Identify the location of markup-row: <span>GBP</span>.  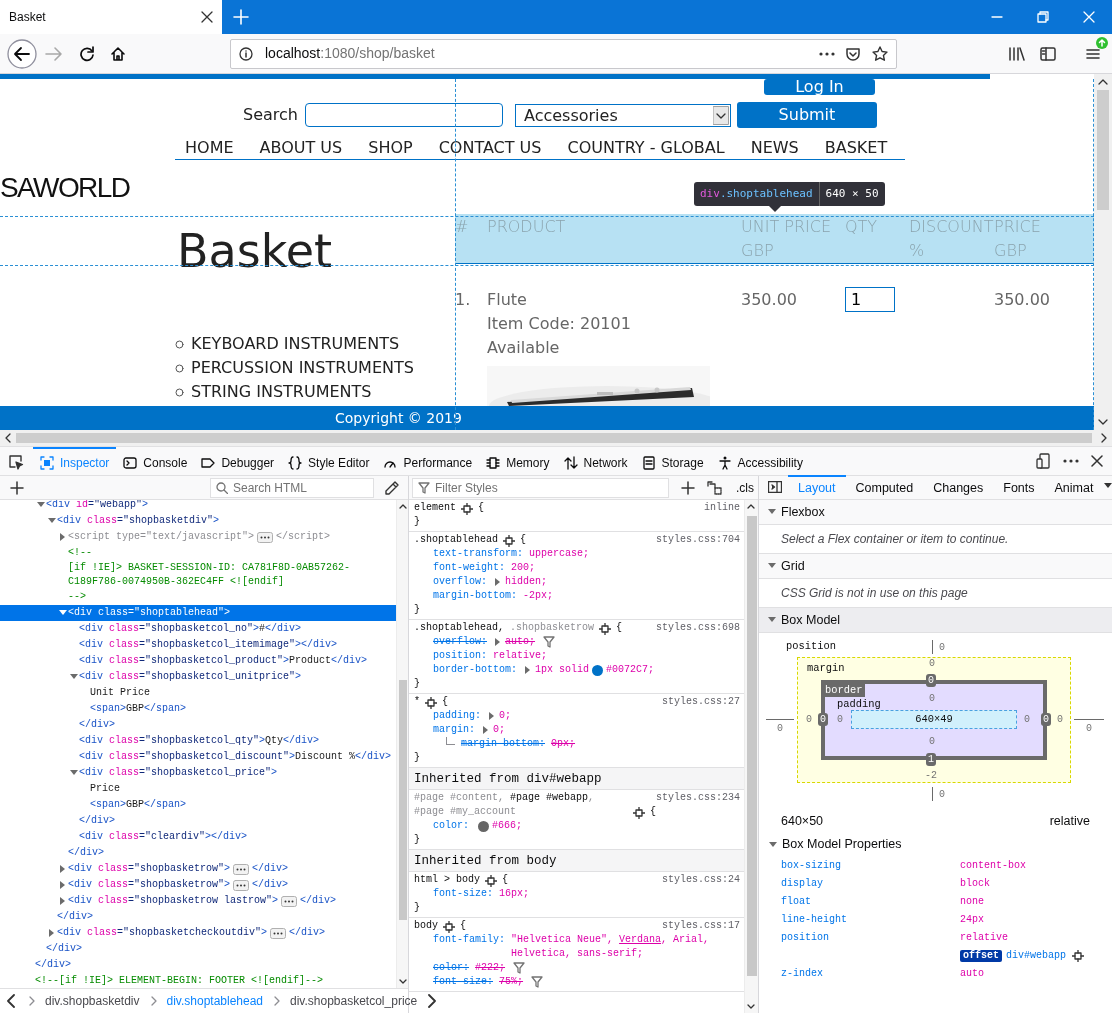
(198, 805).